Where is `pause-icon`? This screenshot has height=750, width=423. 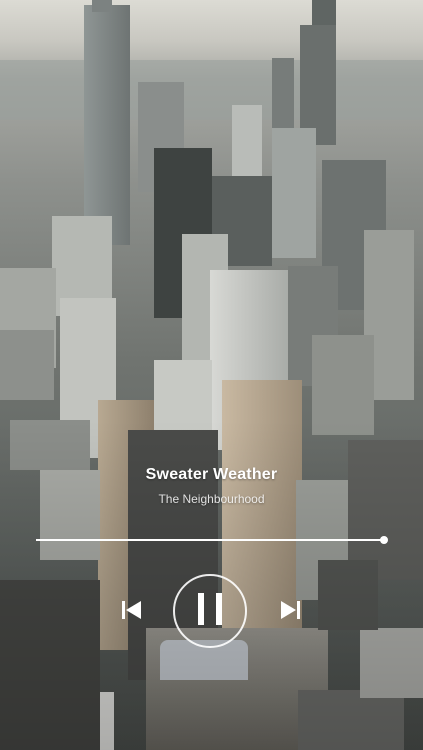
pause-icon is located at coordinates (210, 611).